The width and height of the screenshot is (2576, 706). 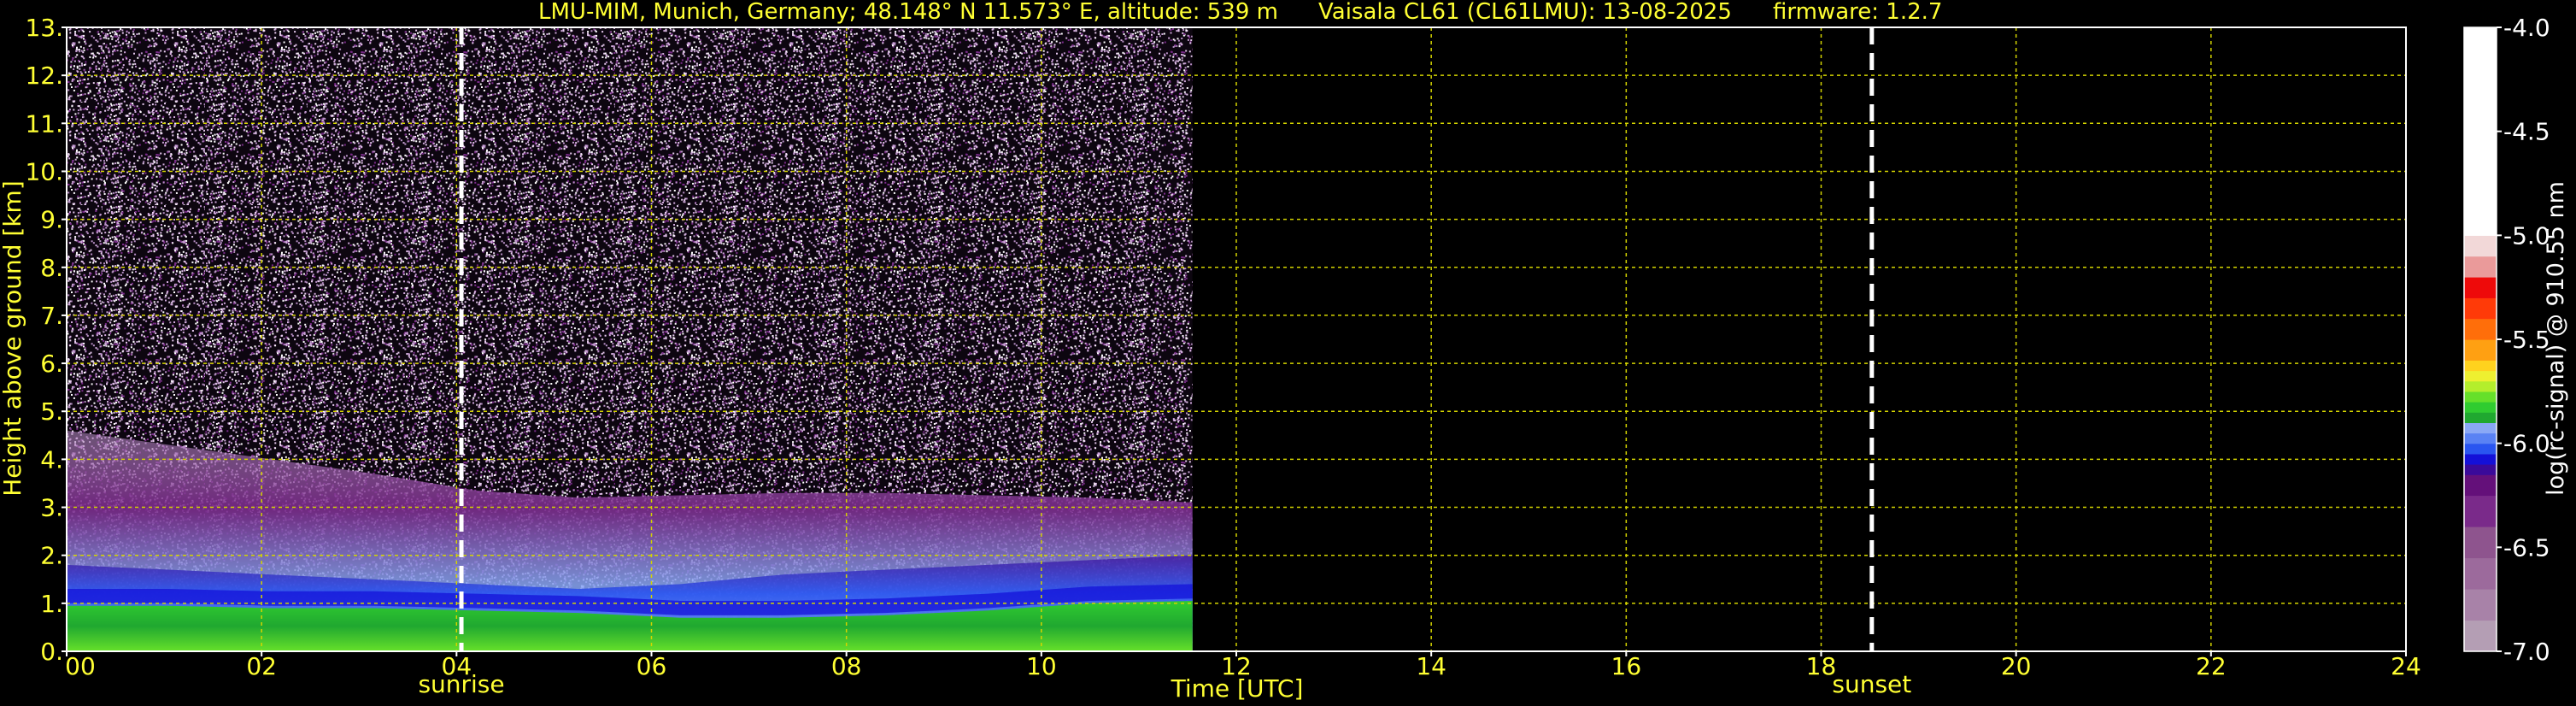 I want to click on x-tick-label: 00, so click(x=80, y=666).